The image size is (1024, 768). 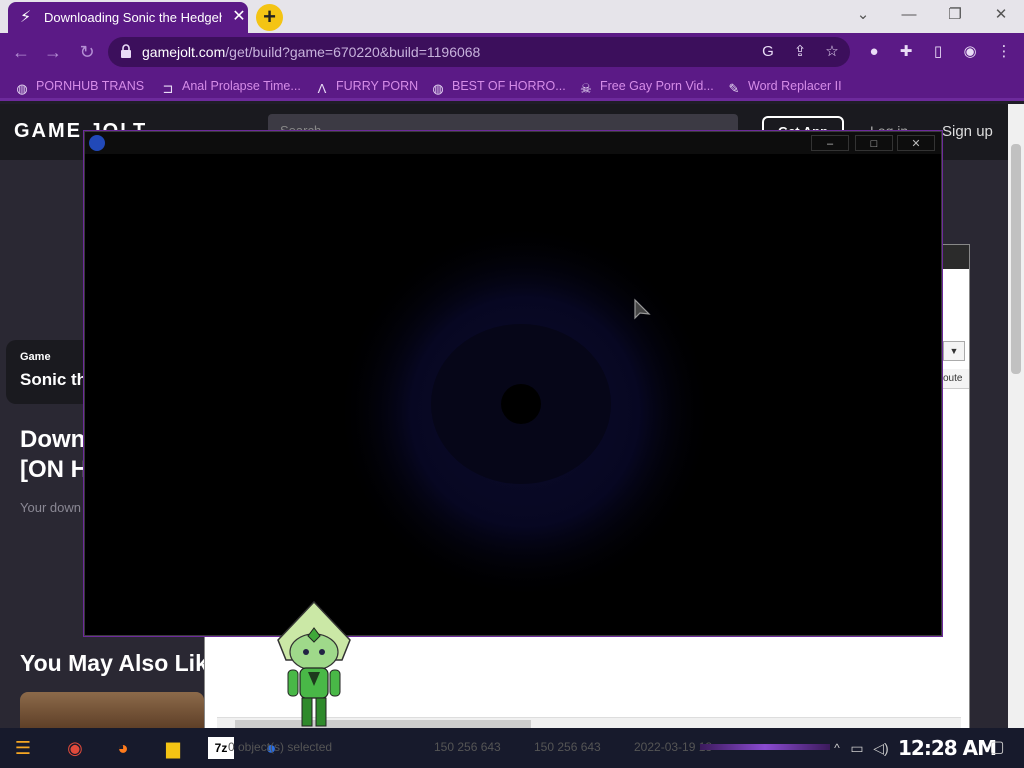 I want to click on game-label: Game, so click(x=35, y=357).